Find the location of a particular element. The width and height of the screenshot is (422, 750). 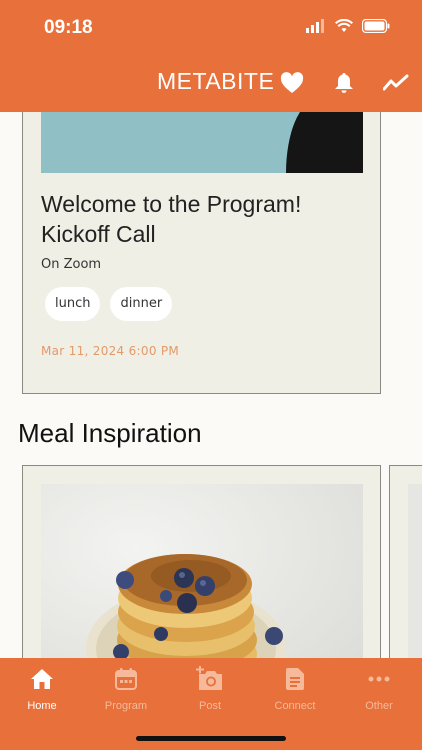

bell-icon is located at coordinates (344, 83).